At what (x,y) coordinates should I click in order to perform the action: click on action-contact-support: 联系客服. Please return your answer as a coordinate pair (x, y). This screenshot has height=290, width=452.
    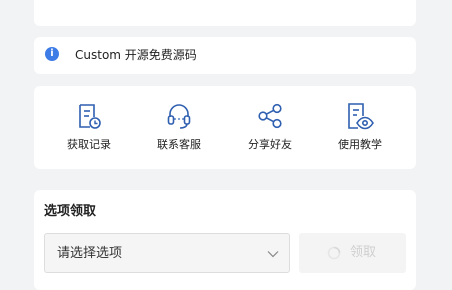
    Looking at the image, I should click on (179, 127).